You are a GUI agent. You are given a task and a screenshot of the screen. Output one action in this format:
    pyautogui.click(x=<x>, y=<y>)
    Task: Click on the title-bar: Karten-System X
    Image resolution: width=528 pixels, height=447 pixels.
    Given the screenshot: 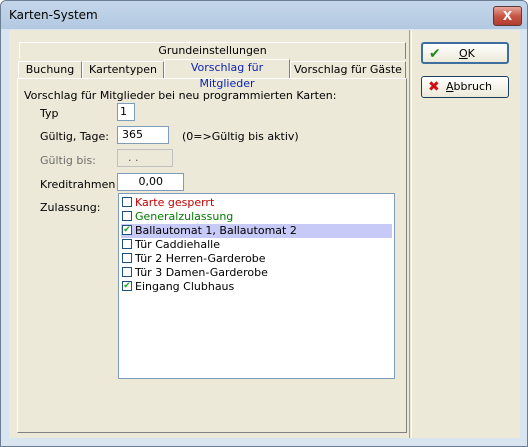 What is the action you would take?
    pyautogui.click(x=264, y=15)
    